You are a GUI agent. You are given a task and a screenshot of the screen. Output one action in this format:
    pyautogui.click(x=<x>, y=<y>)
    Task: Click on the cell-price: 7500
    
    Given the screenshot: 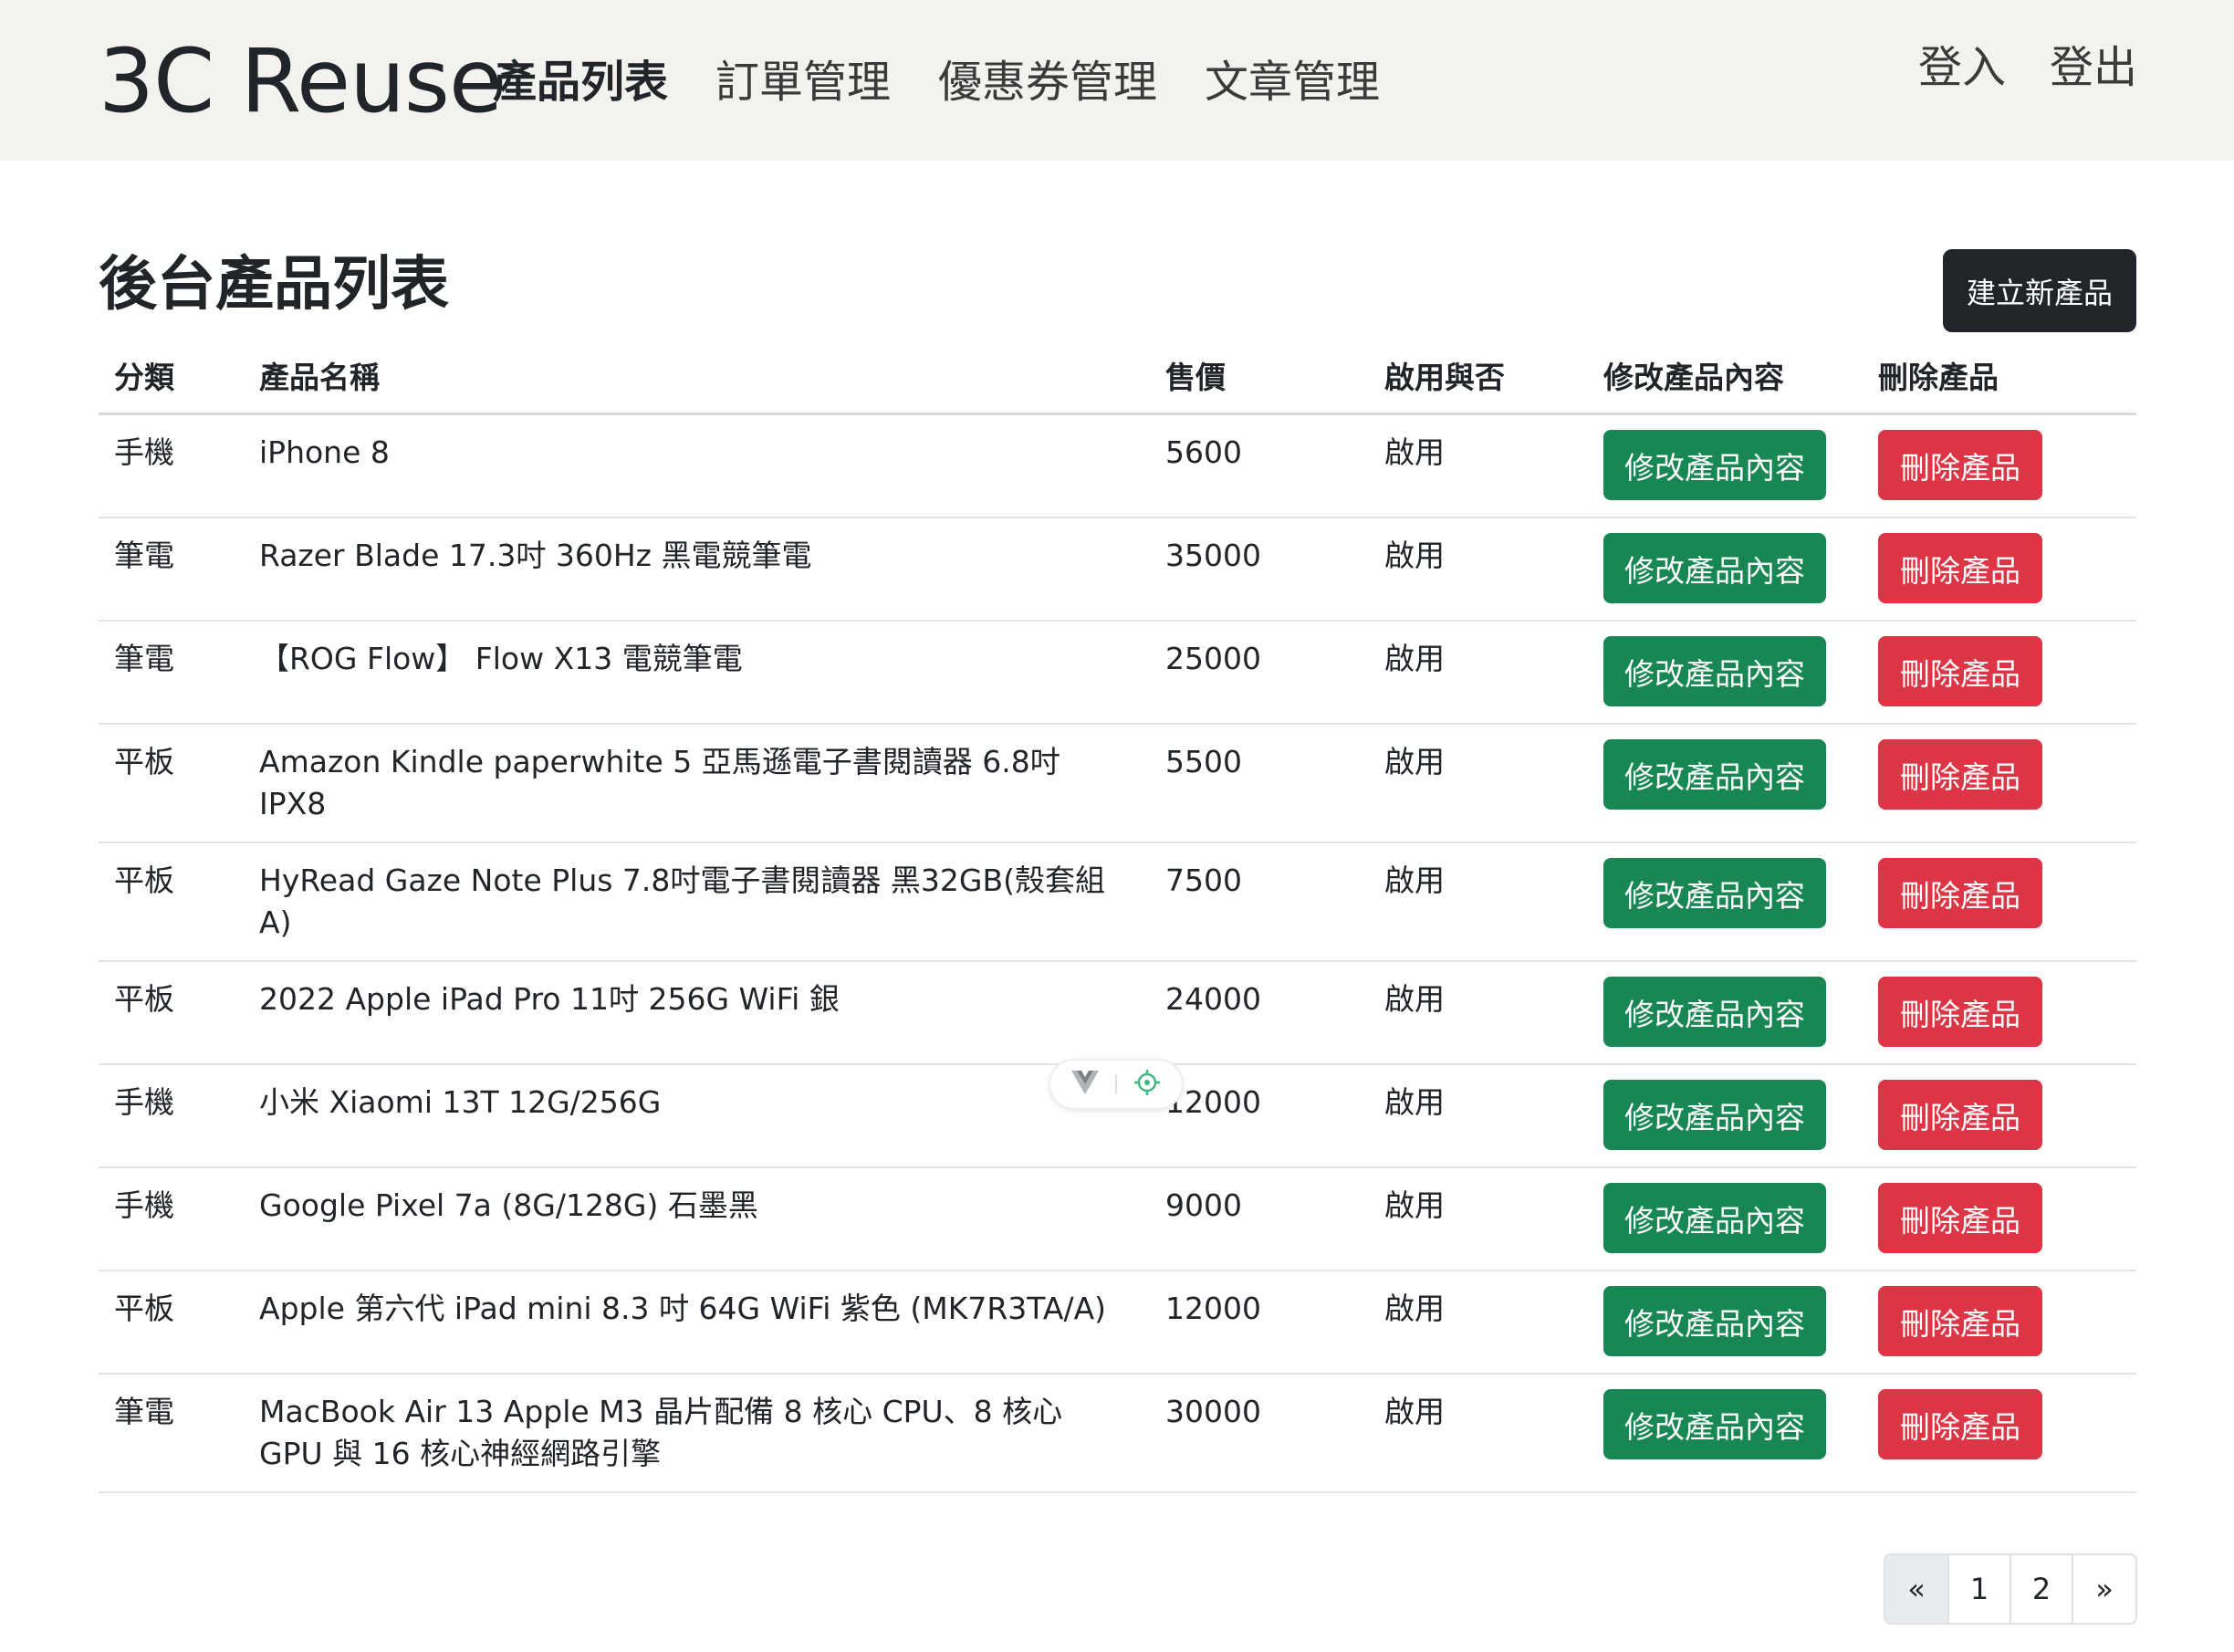 What is the action you would take?
    pyautogui.click(x=1259, y=902)
    